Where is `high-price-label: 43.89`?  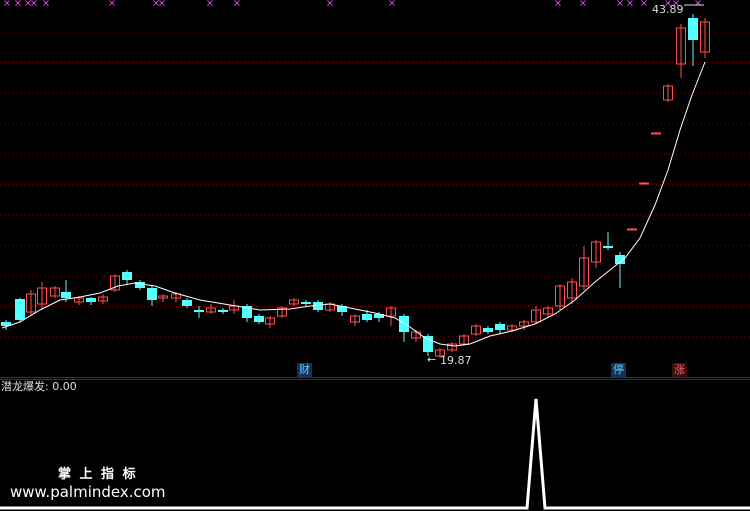
high-price-label: 43.89 is located at coordinates (668, 9).